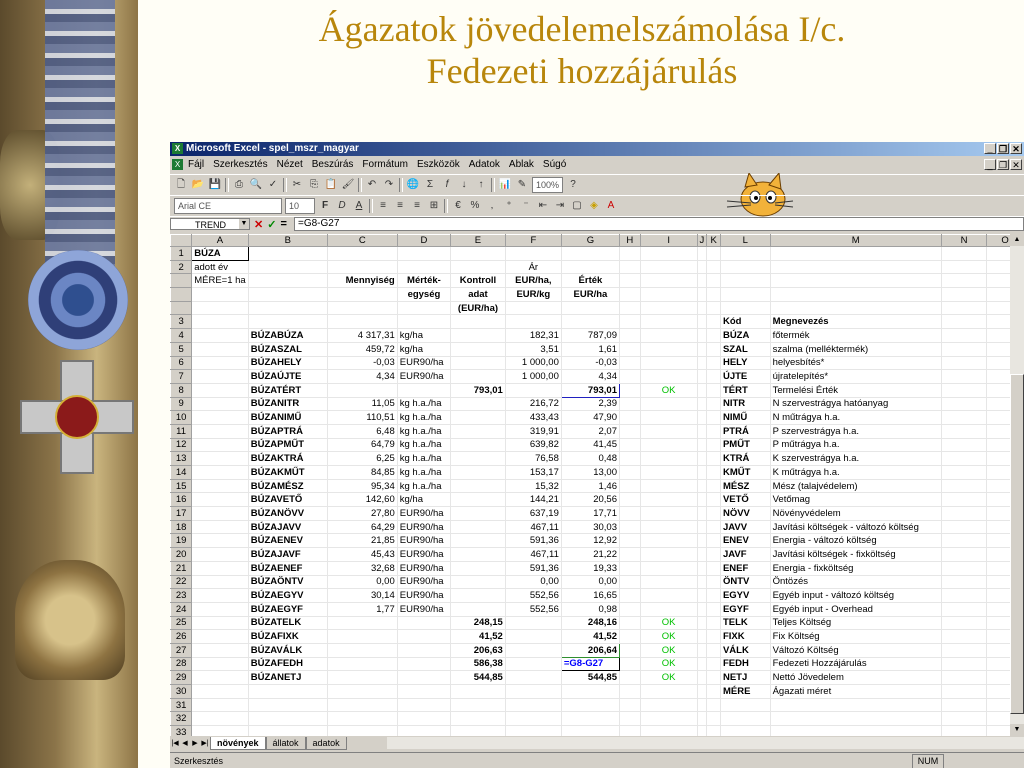 This screenshot has height=768, width=1024. Describe the element at coordinates (362, 554) in the screenshot. I see `cell-C: 45,43` at that location.